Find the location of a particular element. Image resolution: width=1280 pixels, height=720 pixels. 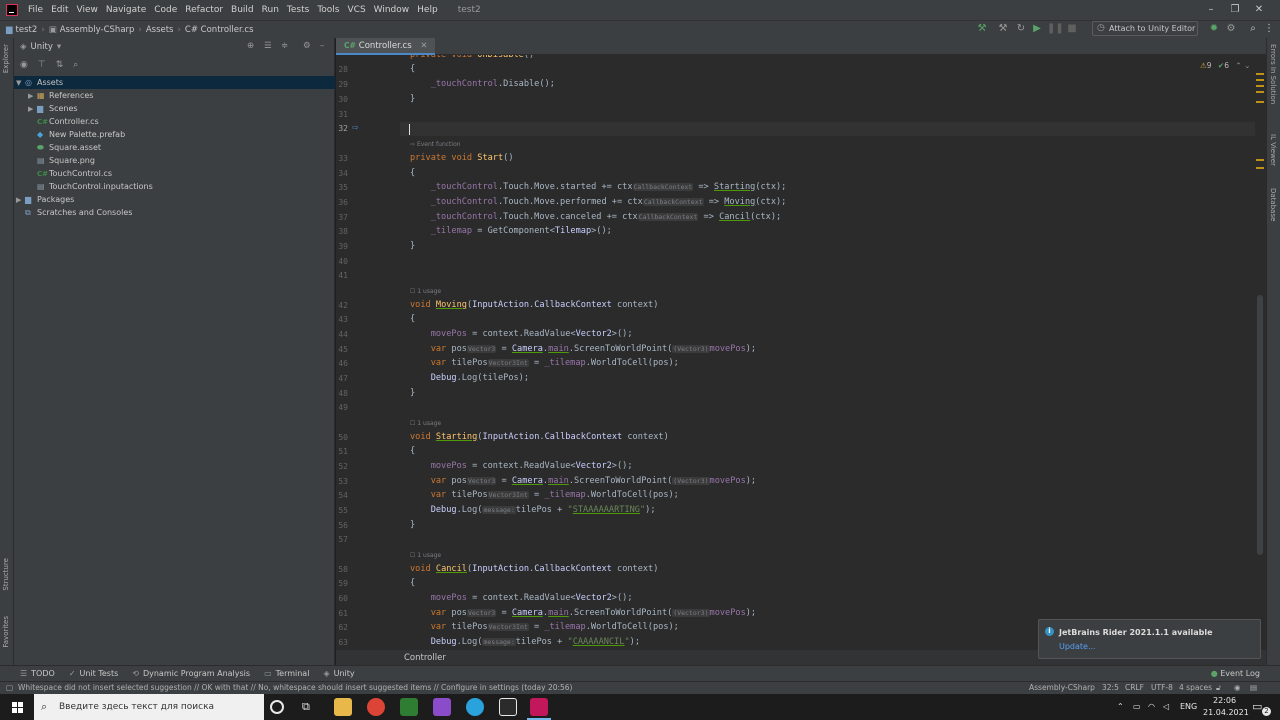

tree-item-touchcontrol-cs: C#TouchControl.cs is located at coordinates (74, 173).